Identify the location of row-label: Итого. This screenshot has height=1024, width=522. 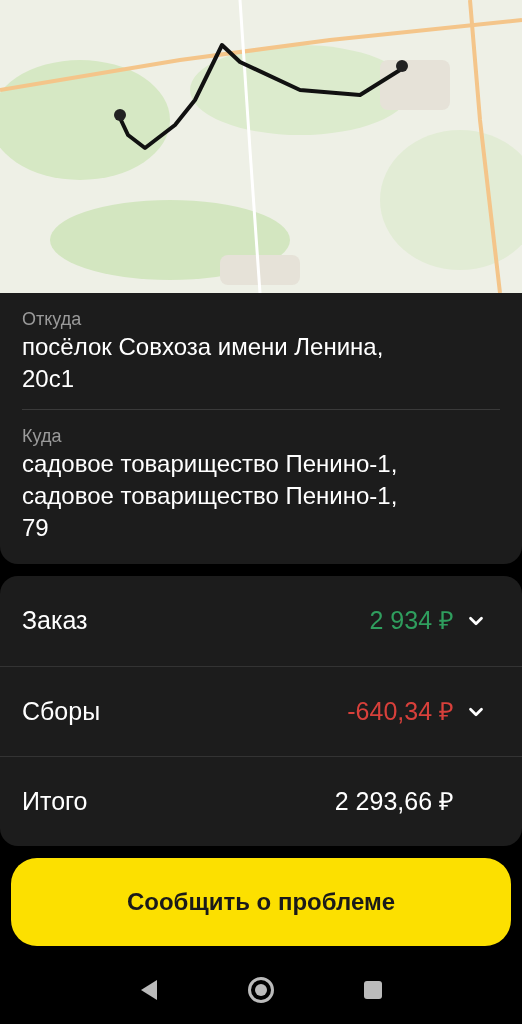
(55, 801).